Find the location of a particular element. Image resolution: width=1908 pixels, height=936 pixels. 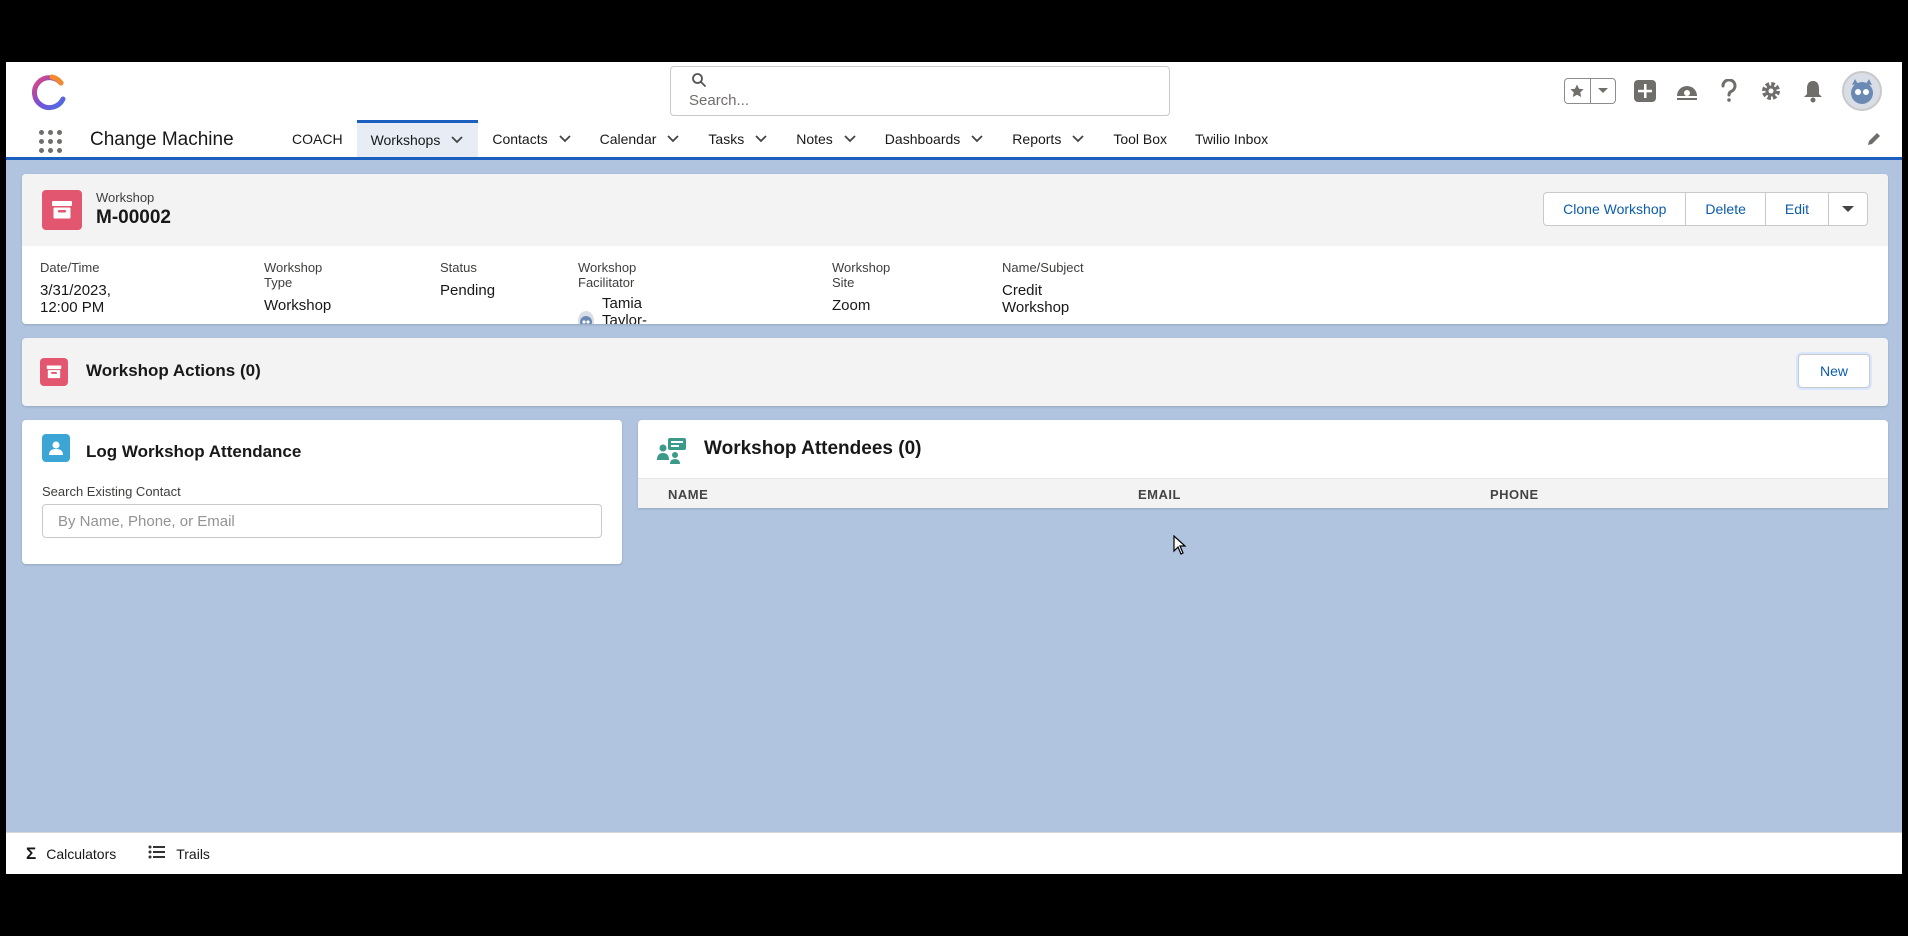

tab-tasks: Tasks is located at coordinates (738, 138).